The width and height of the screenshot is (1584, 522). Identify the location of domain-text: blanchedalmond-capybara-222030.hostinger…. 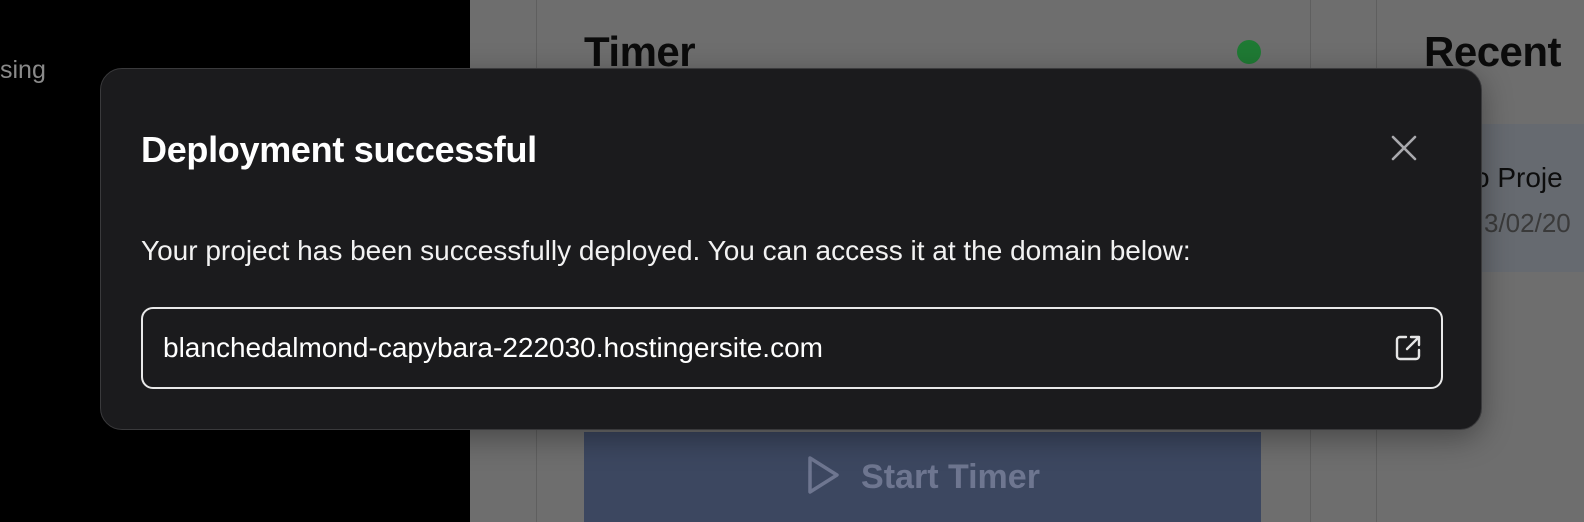
(778, 348).